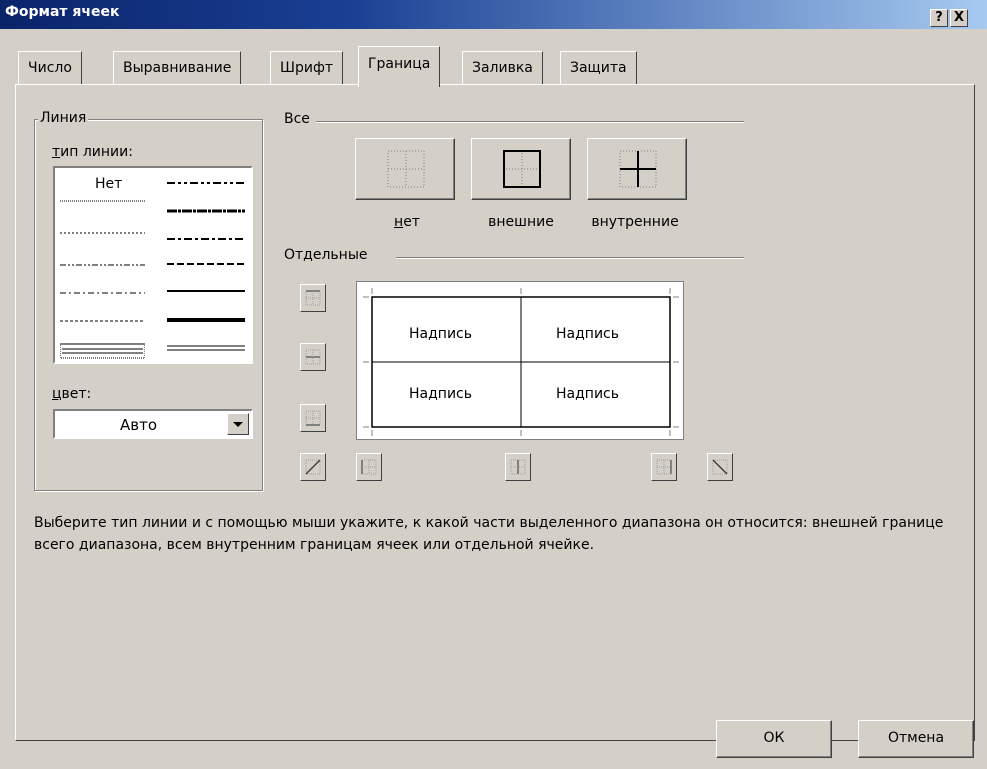 This screenshot has width=987, height=769. I want to click on border-top-icon, so click(313, 298).